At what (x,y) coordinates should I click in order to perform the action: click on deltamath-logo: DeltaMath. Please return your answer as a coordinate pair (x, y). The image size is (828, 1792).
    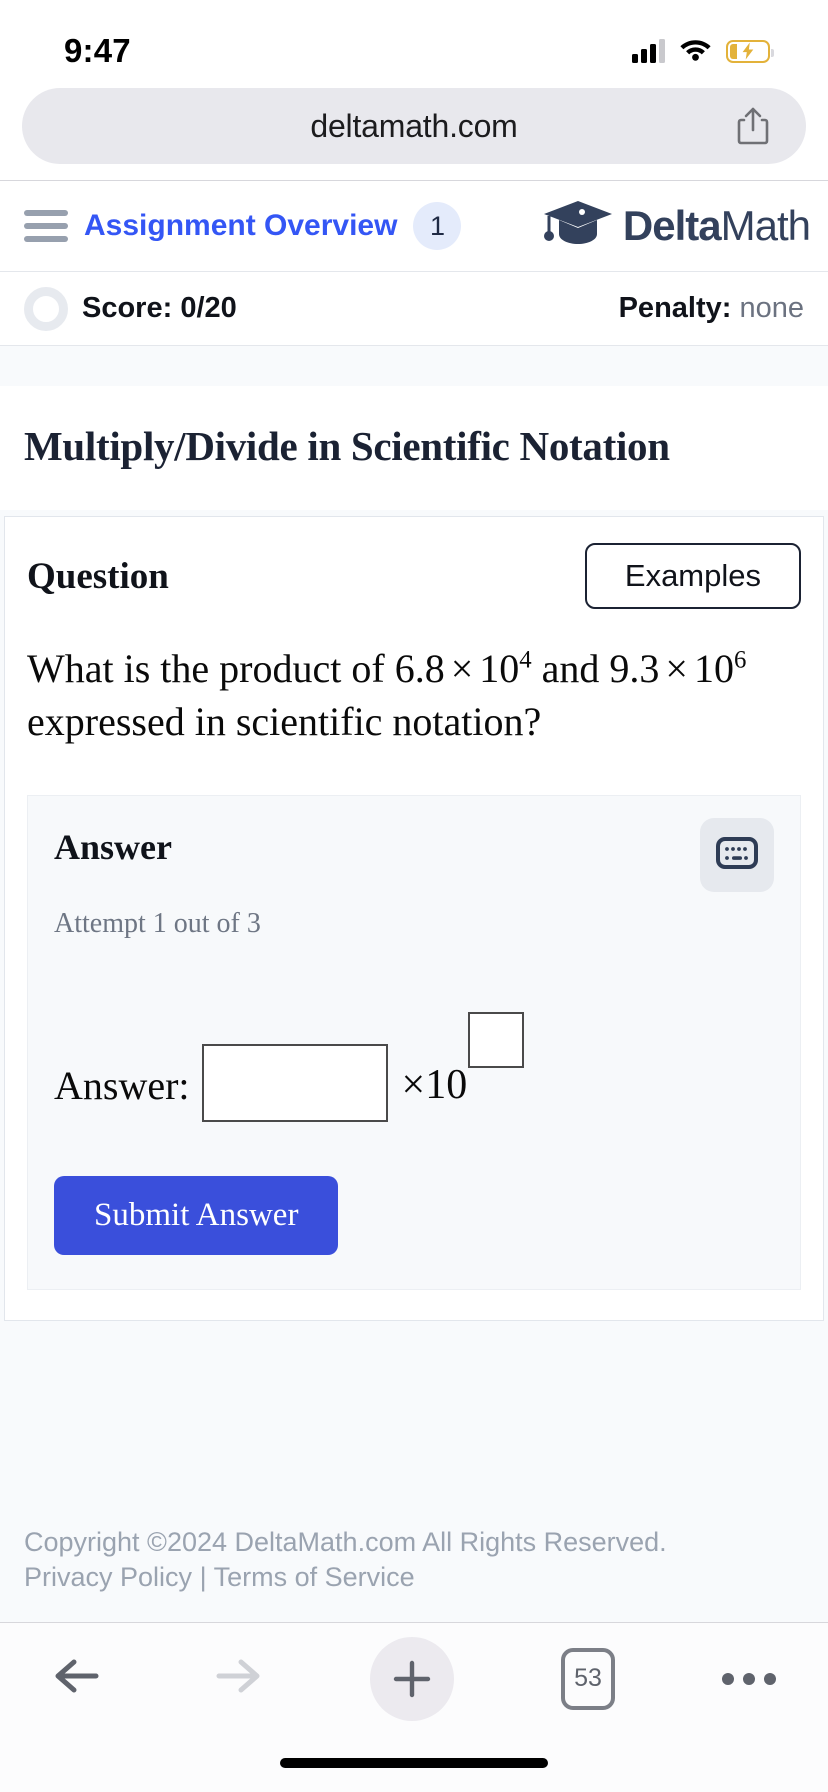
    Looking at the image, I should click on (676, 226).